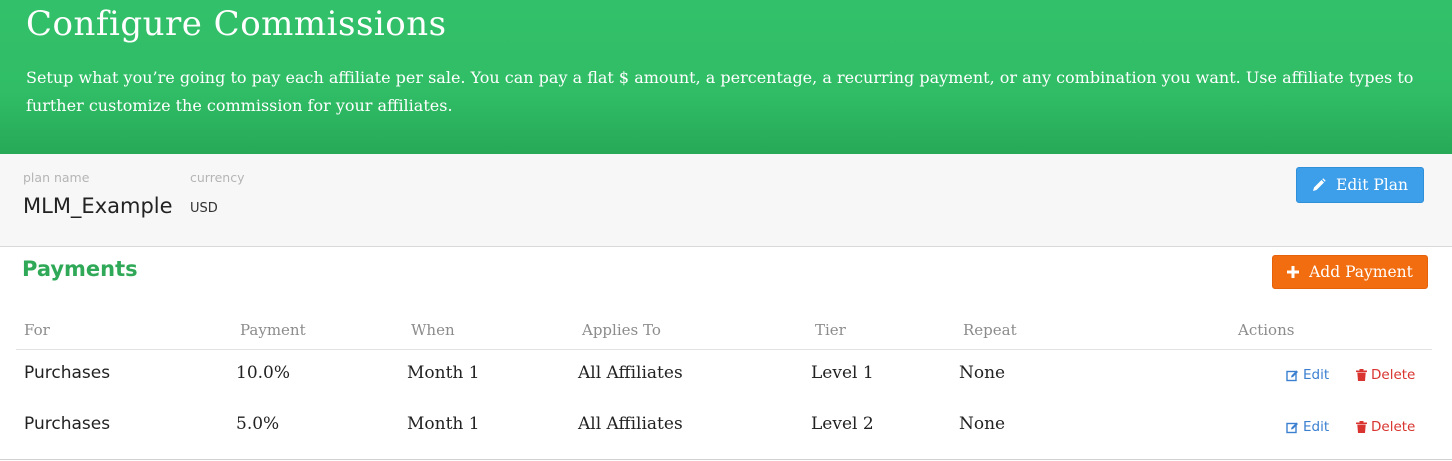 This screenshot has height=461, width=1452. What do you see at coordinates (1372, 185) in the screenshot?
I see `edit-plan-label: Edit Plan` at bounding box center [1372, 185].